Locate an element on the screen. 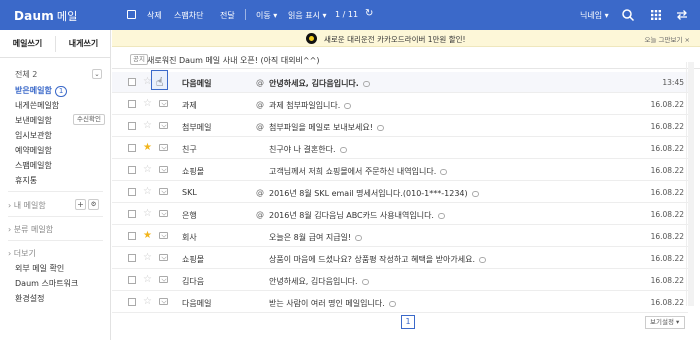 This screenshot has width=700, height=340. smartwork-link: Daum 스마트워크 is located at coordinates (46, 283).